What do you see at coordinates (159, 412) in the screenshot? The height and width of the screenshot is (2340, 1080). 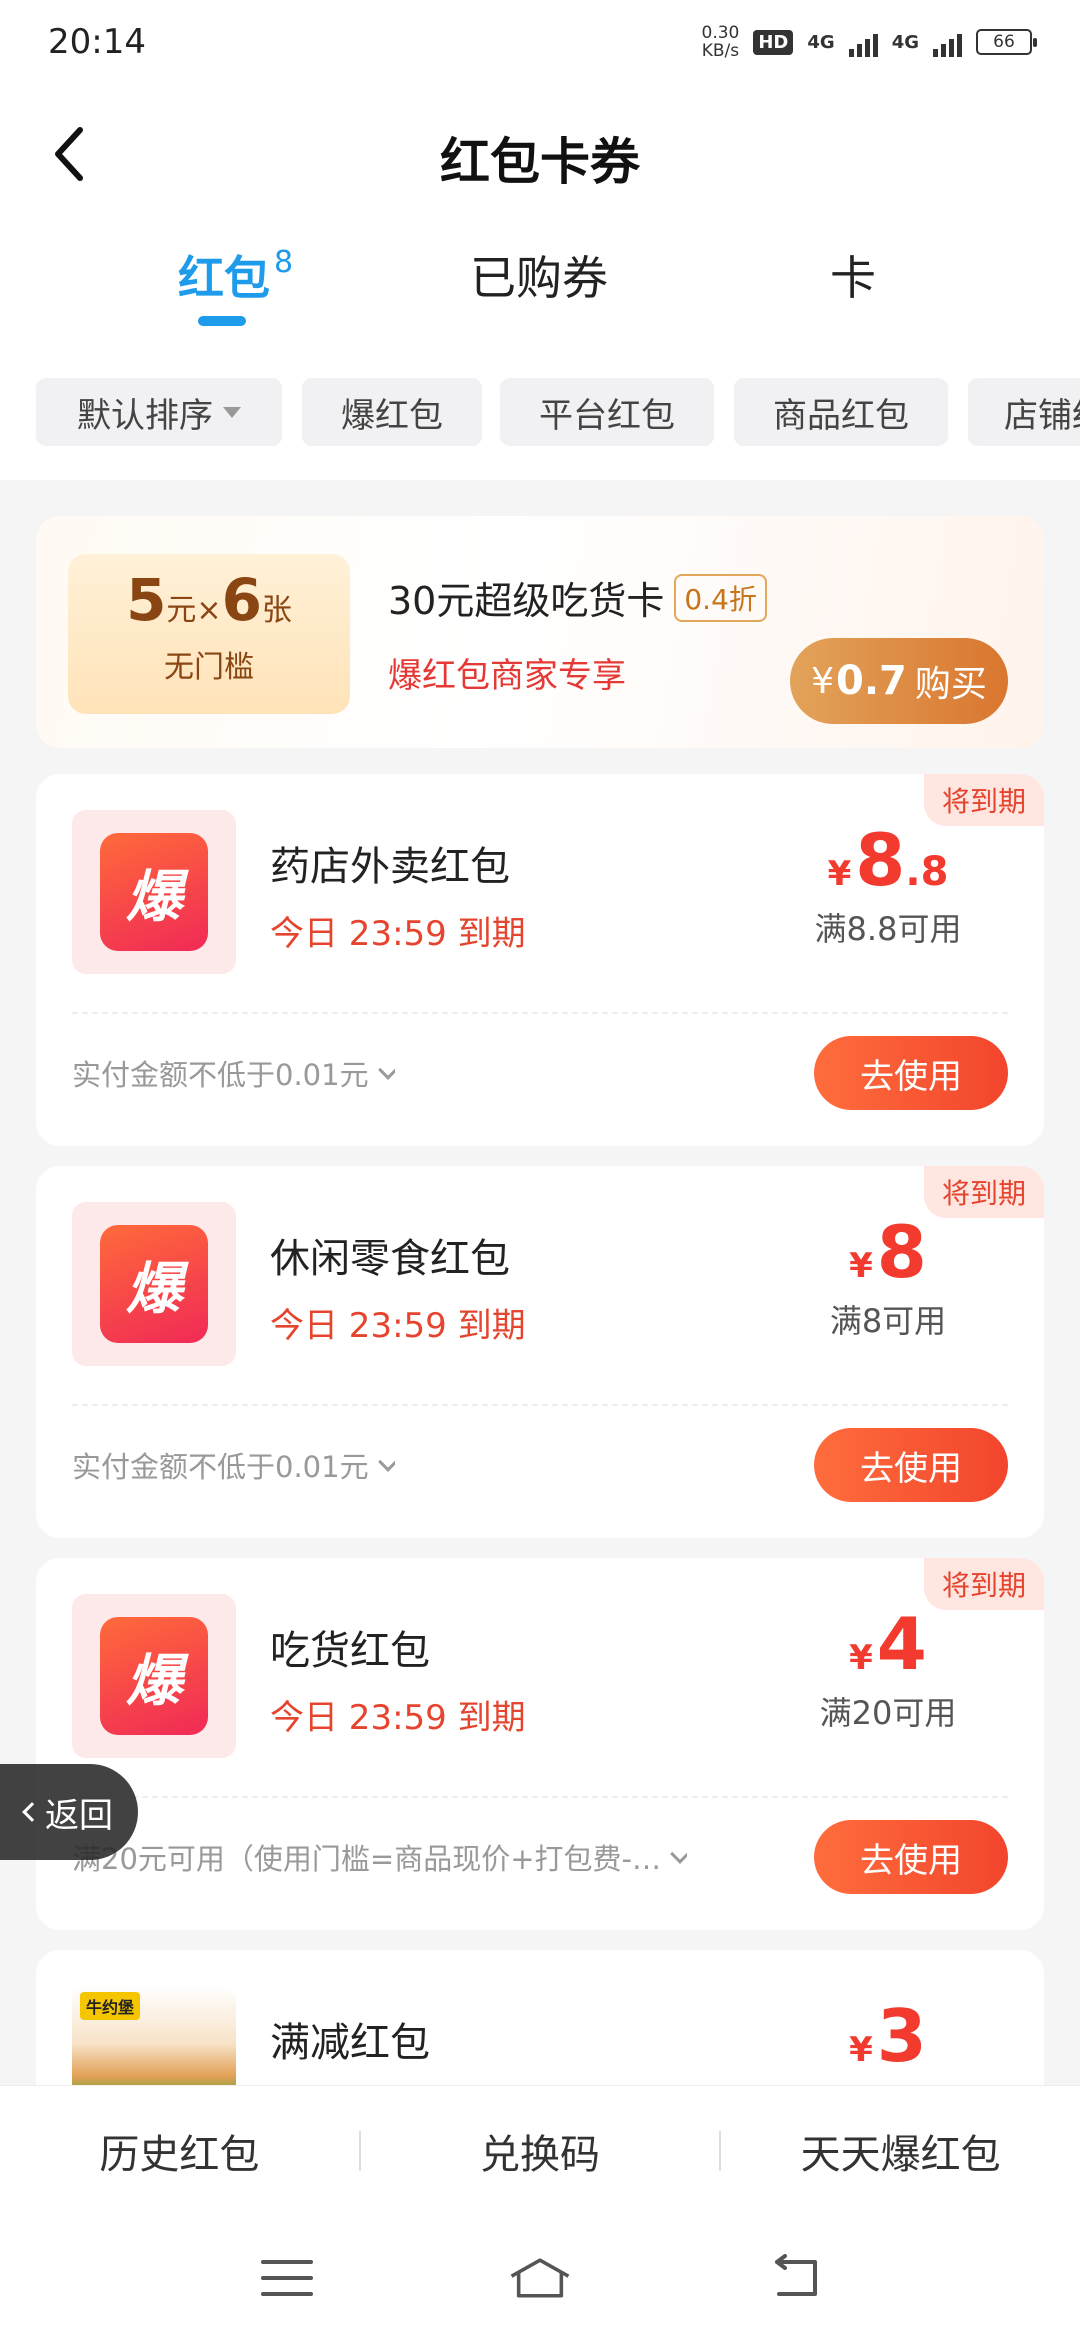 I see `filter-sort: 默认排序` at bounding box center [159, 412].